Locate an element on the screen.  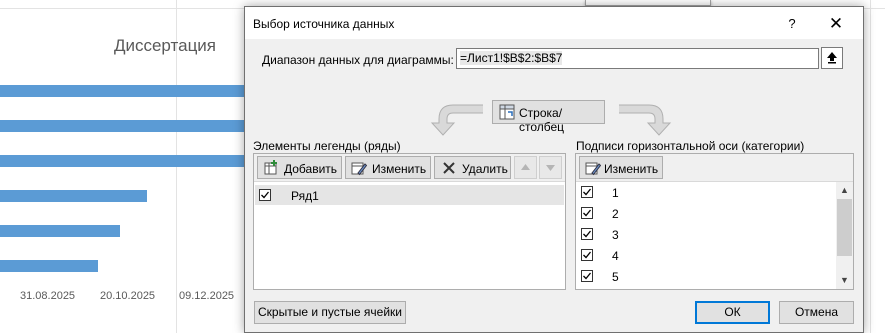
dialog-titlebar: Выбор источника данных ? ✕ is located at coordinates (554, 23).